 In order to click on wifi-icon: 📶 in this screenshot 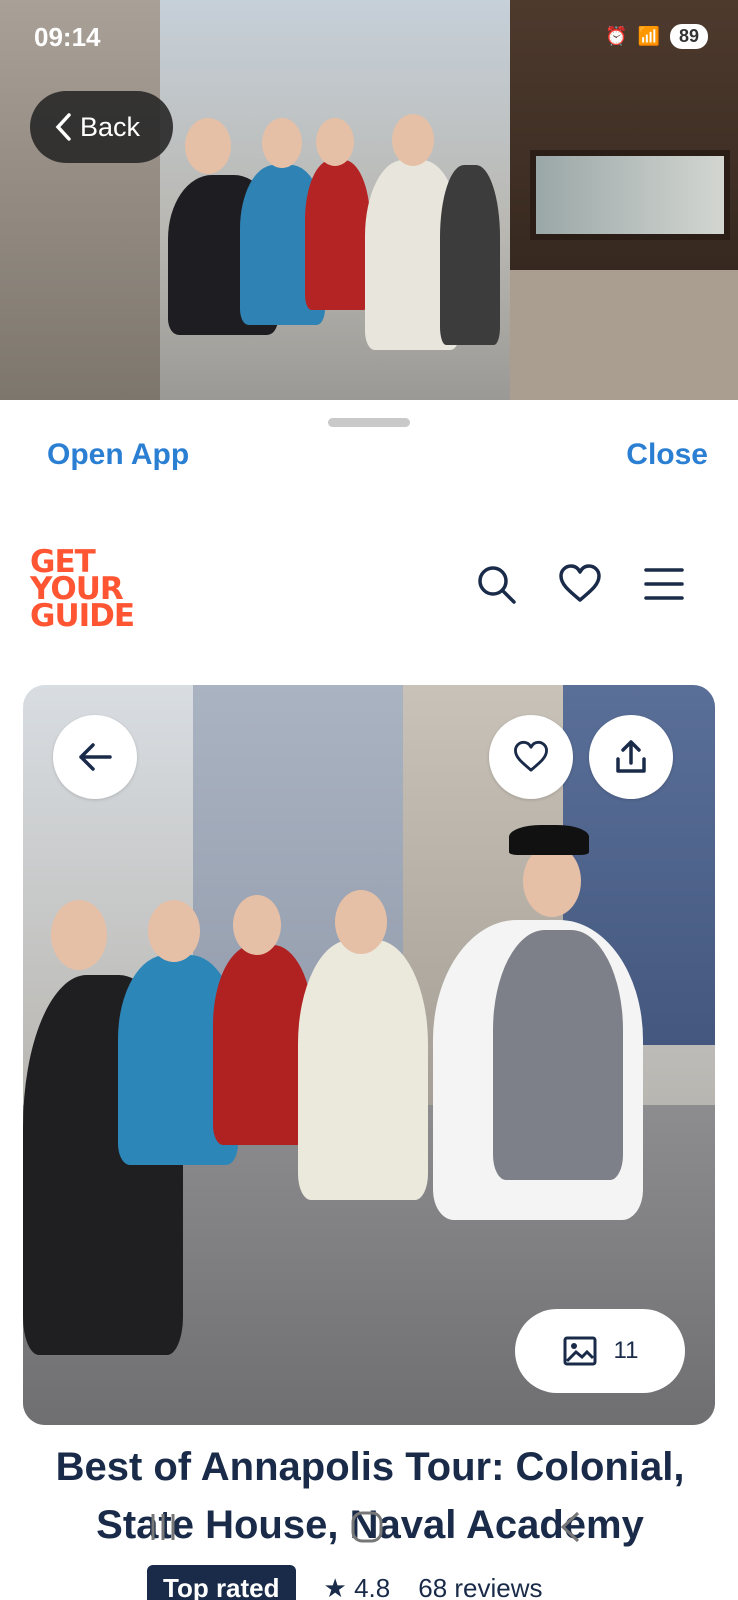, I will do `click(648, 36)`.